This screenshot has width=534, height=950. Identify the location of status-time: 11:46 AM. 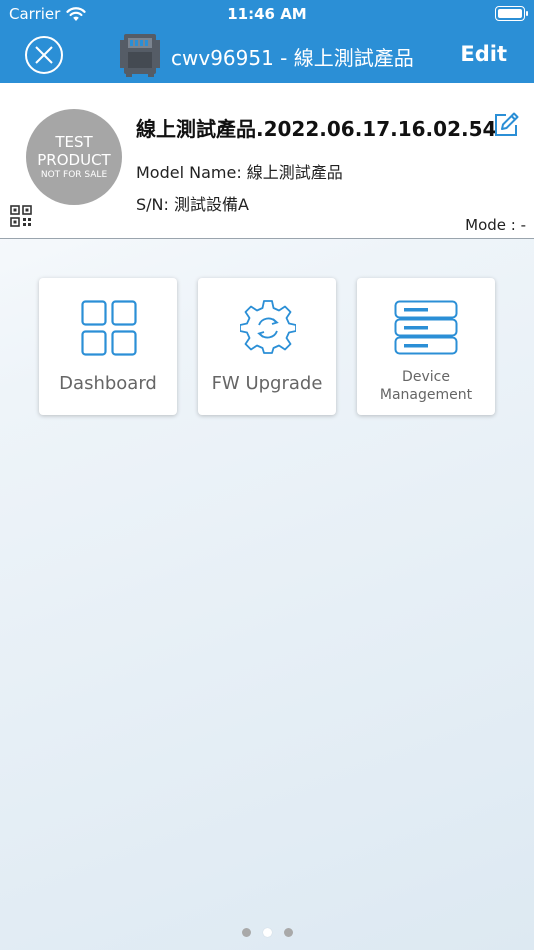
(267, 14).